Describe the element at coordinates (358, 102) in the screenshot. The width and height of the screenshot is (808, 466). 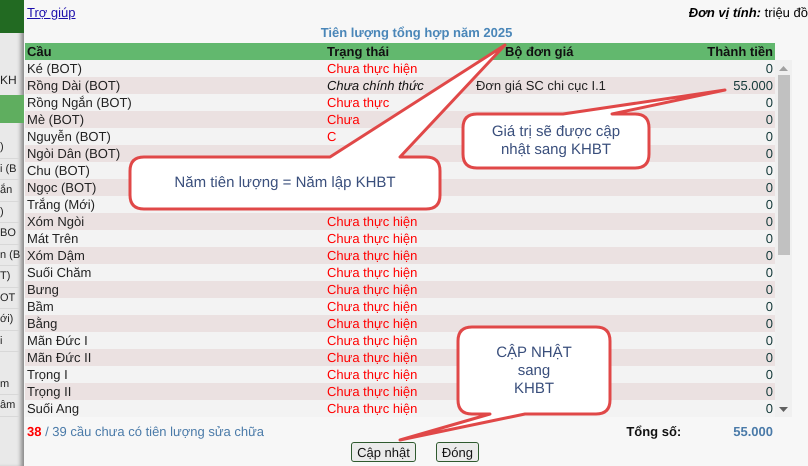
I see `status-cell-text: Chưa thực` at that location.